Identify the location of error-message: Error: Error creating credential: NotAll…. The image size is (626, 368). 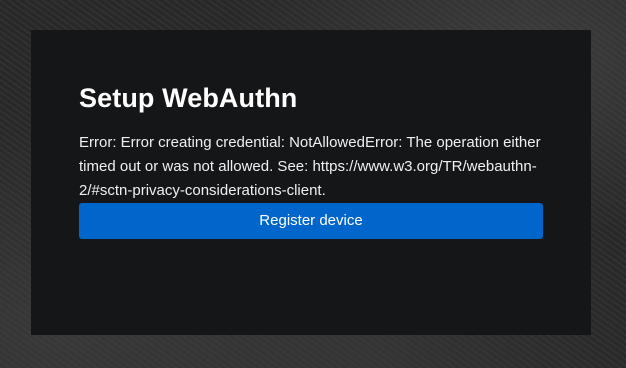
(310, 166).